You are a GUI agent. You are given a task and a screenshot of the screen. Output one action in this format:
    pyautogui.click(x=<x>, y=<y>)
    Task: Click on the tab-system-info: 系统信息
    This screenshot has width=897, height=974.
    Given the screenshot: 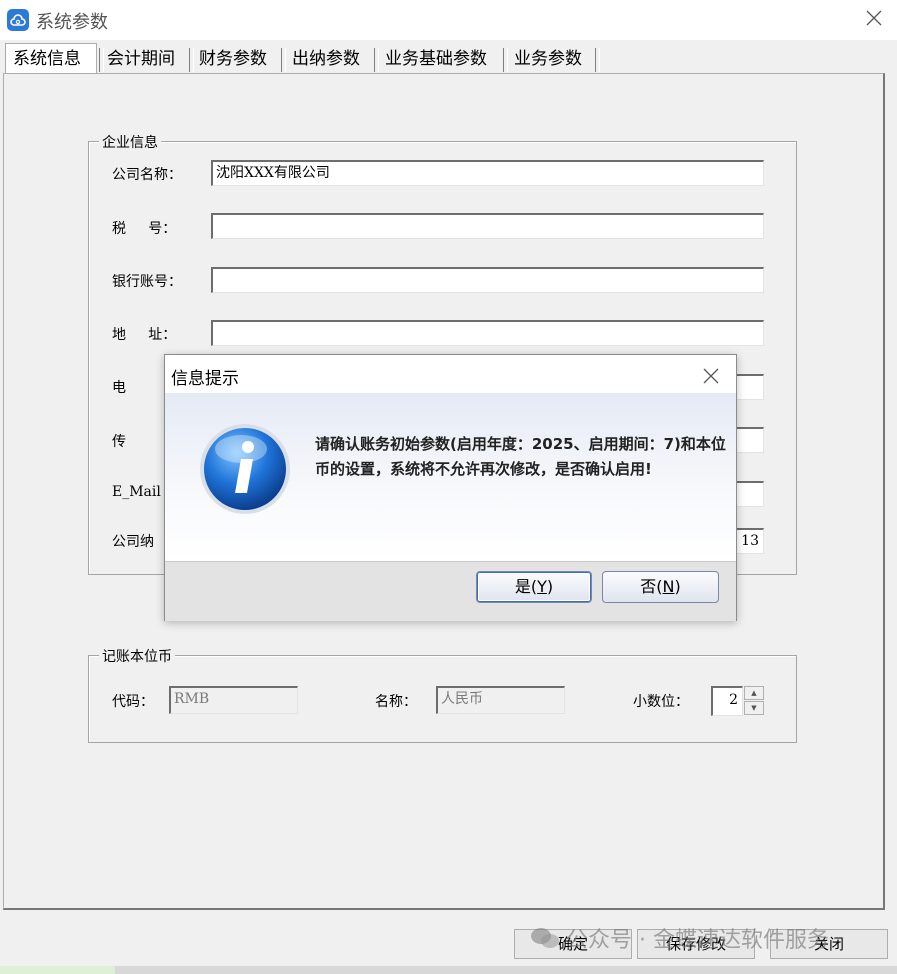 What is the action you would take?
    pyautogui.click(x=51, y=58)
    